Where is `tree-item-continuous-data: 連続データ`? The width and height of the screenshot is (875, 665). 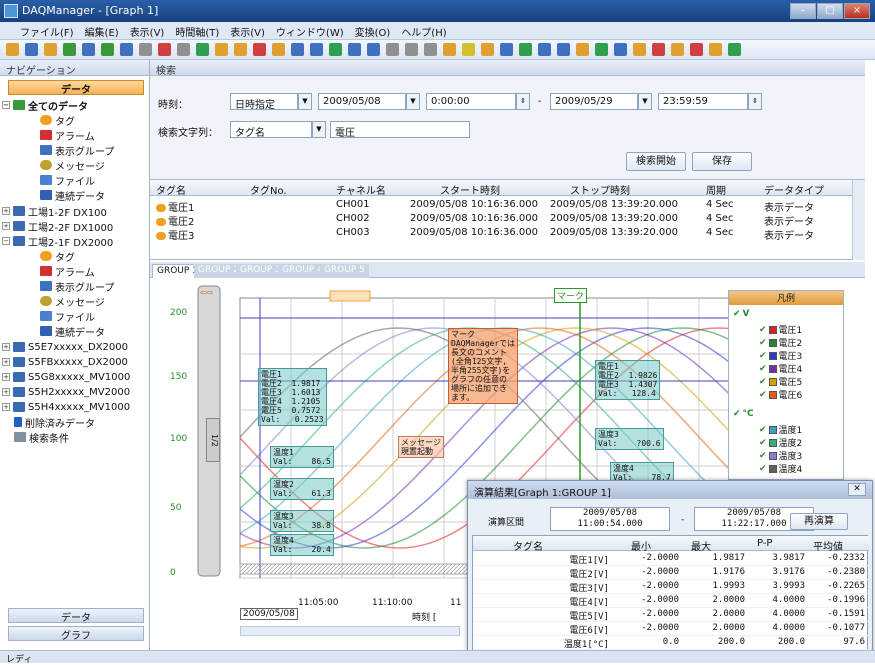 tree-item-continuous-data: 連続データ is located at coordinates (72, 195).